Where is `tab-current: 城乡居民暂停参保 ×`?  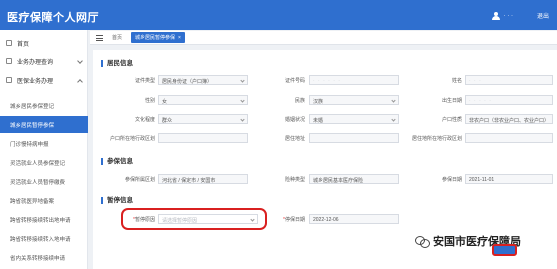 tab-current: 城乡居民暂停参保 × is located at coordinates (158, 37).